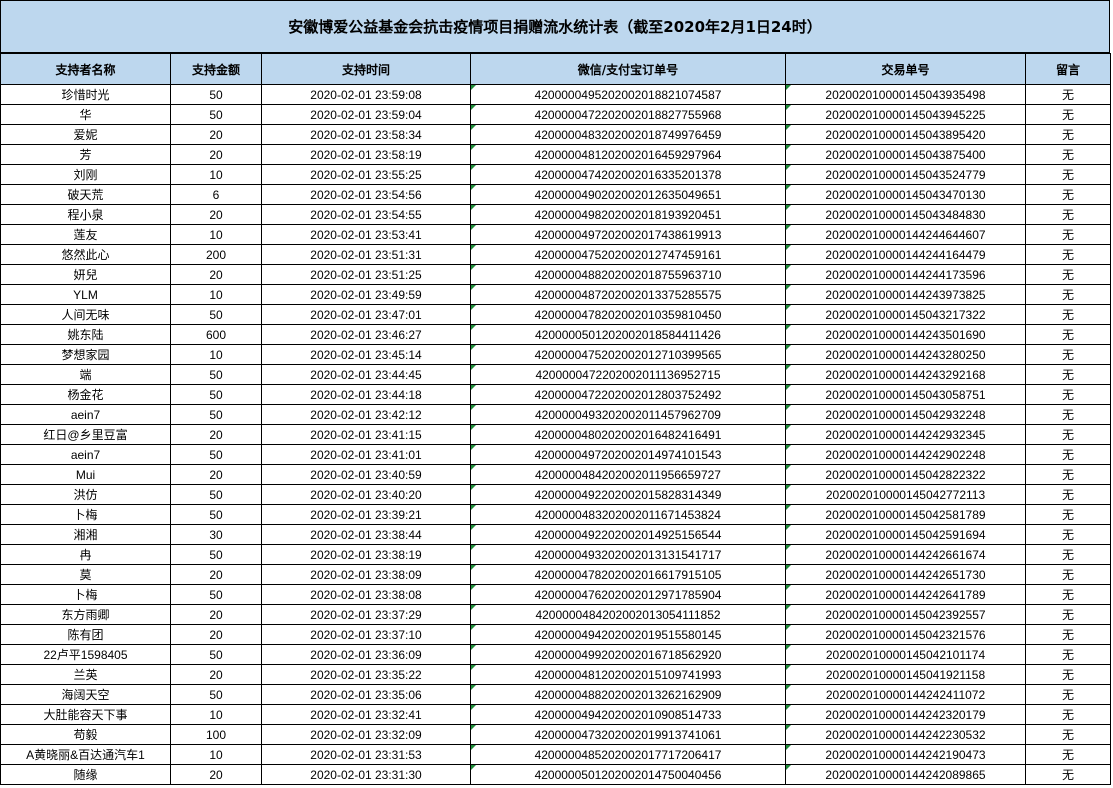 The image size is (1113, 788). What do you see at coordinates (366, 434) in the screenshot?
I see `time-cell: 2020-02-01 23:41:15` at bounding box center [366, 434].